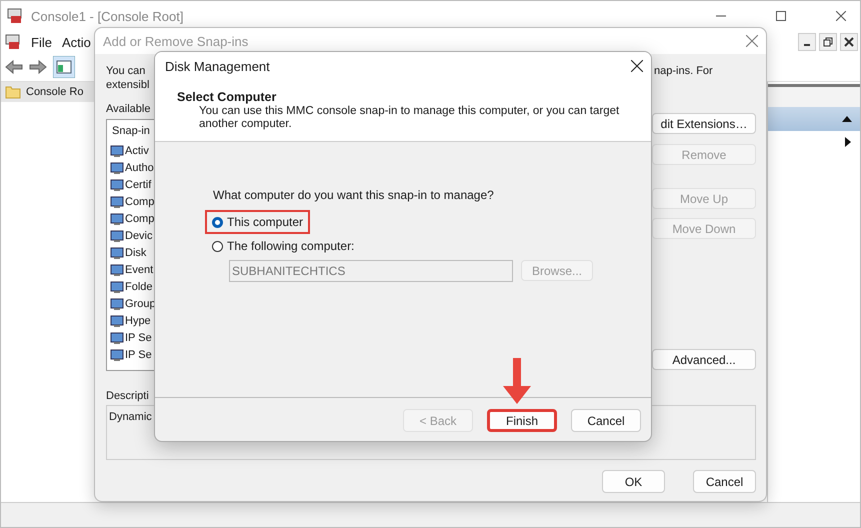 This screenshot has width=861, height=528. What do you see at coordinates (107, 16) in the screenshot?
I see `window-title: Console1 - [Console Root]` at bounding box center [107, 16].